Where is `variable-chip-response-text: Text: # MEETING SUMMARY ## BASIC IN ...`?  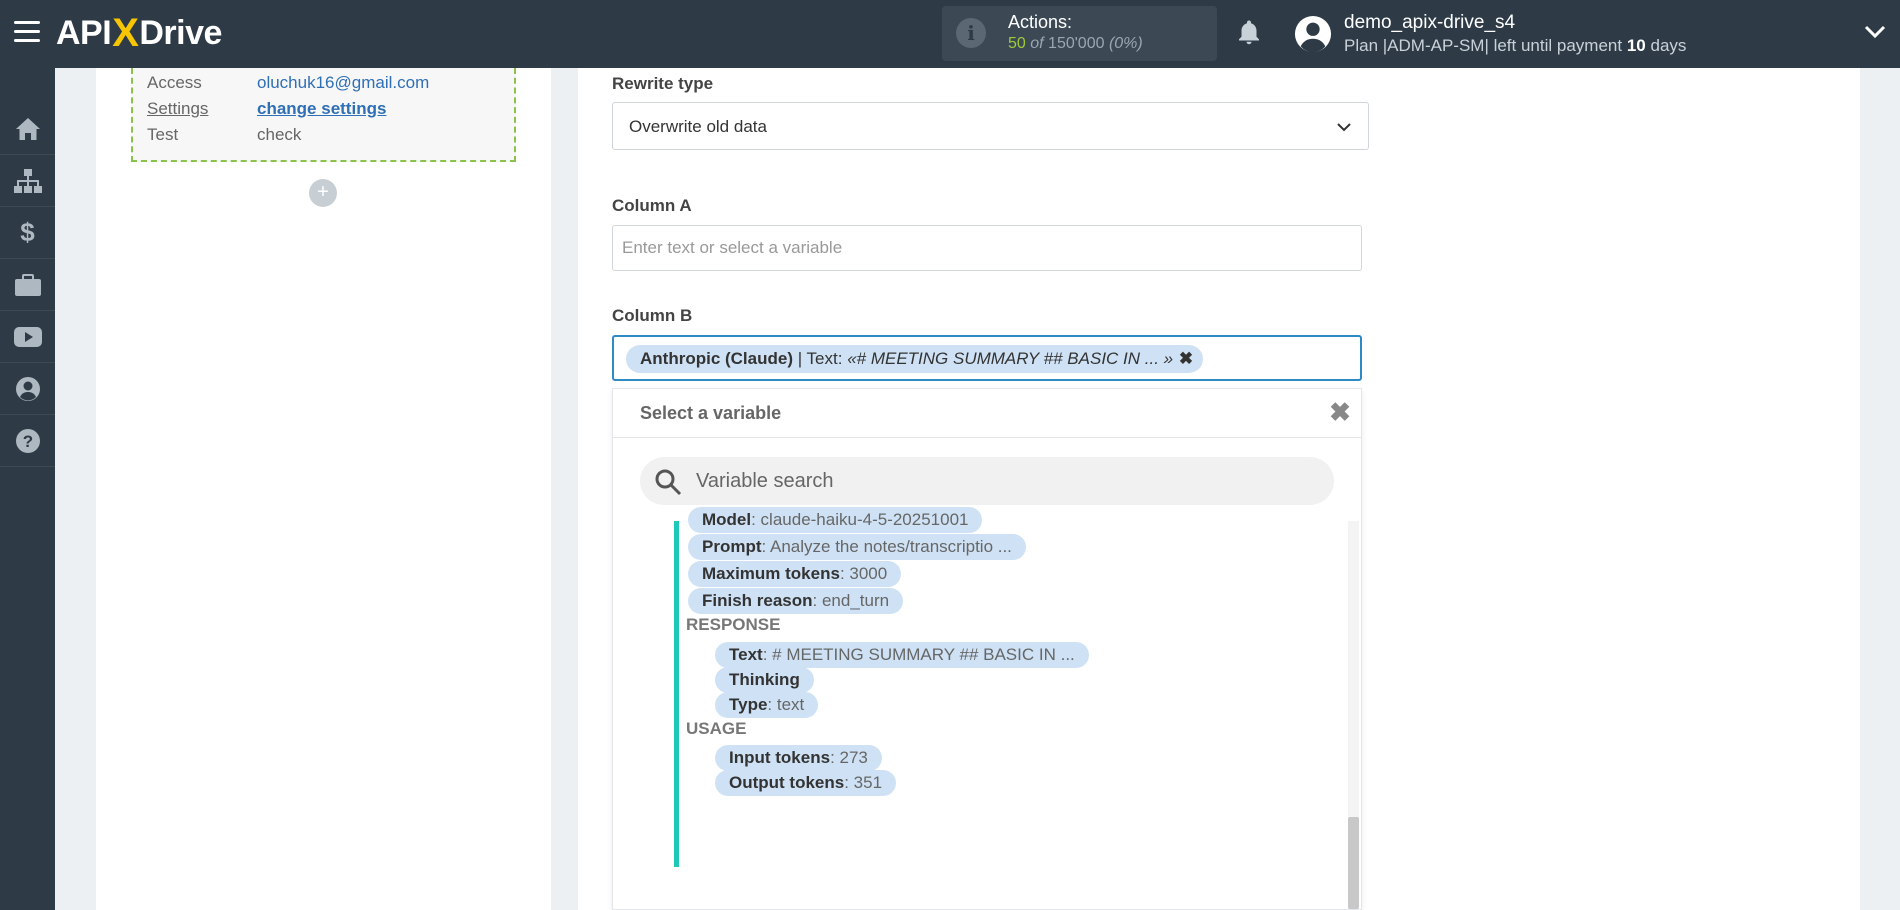
variable-chip-response-text: Text: # MEETING SUMMARY ## BASIC IN ... is located at coordinates (902, 655).